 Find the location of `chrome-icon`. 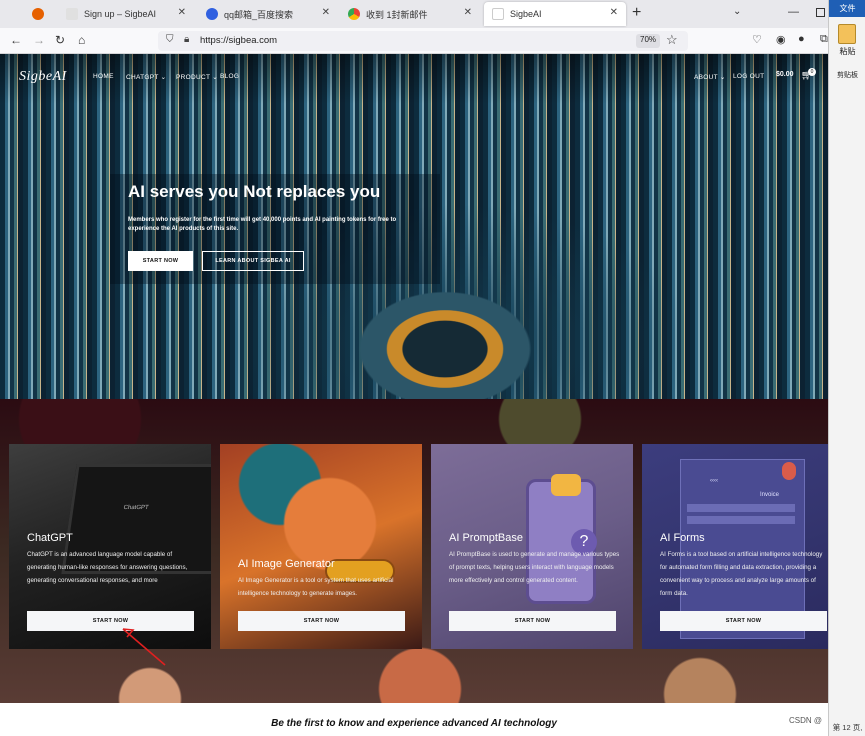

chrome-icon is located at coordinates (354, 14).